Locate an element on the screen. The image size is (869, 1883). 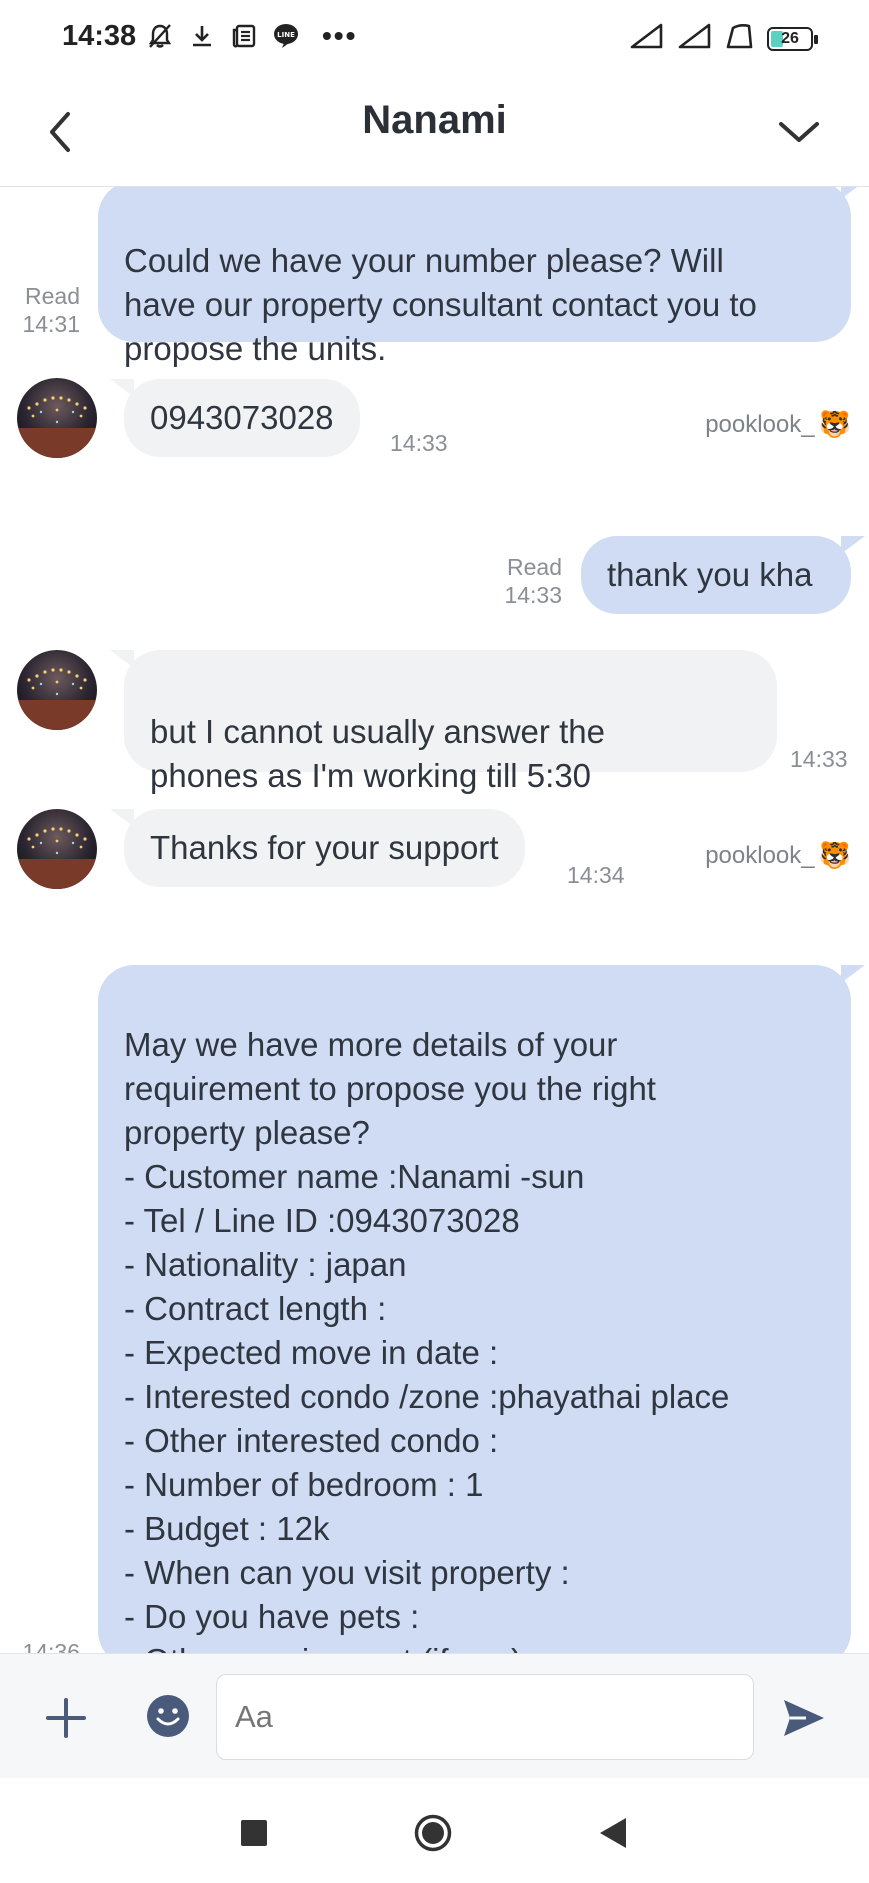
wifi-icon is located at coordinates (740, 38).